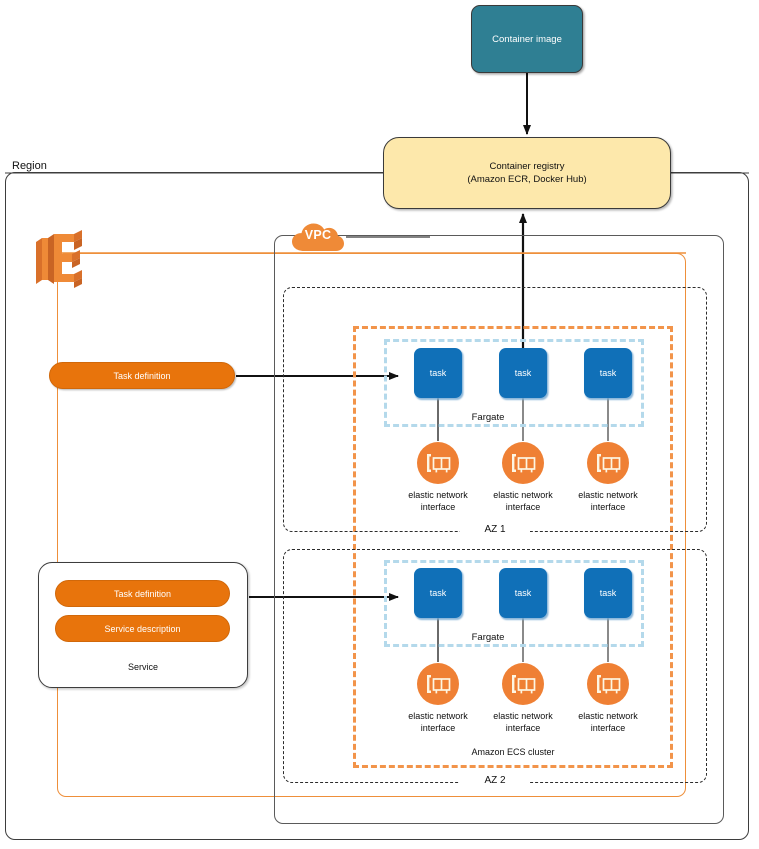  I want to click on service-description-label: Service description, so click(142, 628).